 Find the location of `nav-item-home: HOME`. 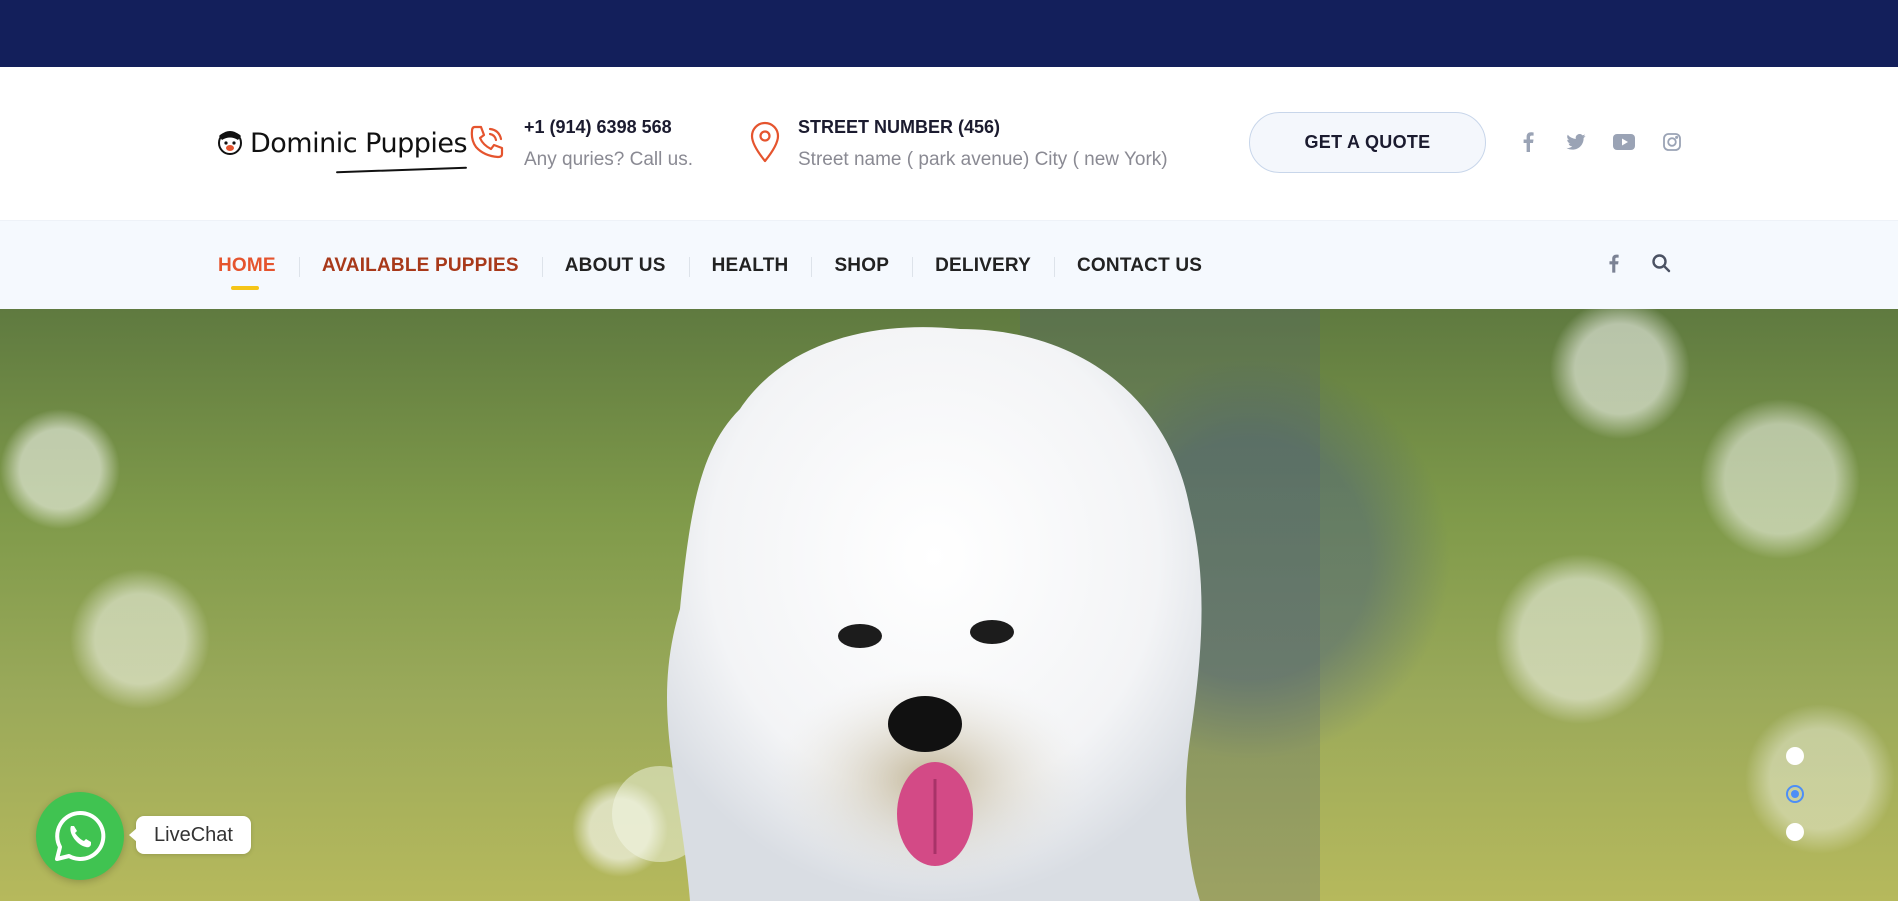

nav-item-home: HOME is located at coordinates (258, 272).